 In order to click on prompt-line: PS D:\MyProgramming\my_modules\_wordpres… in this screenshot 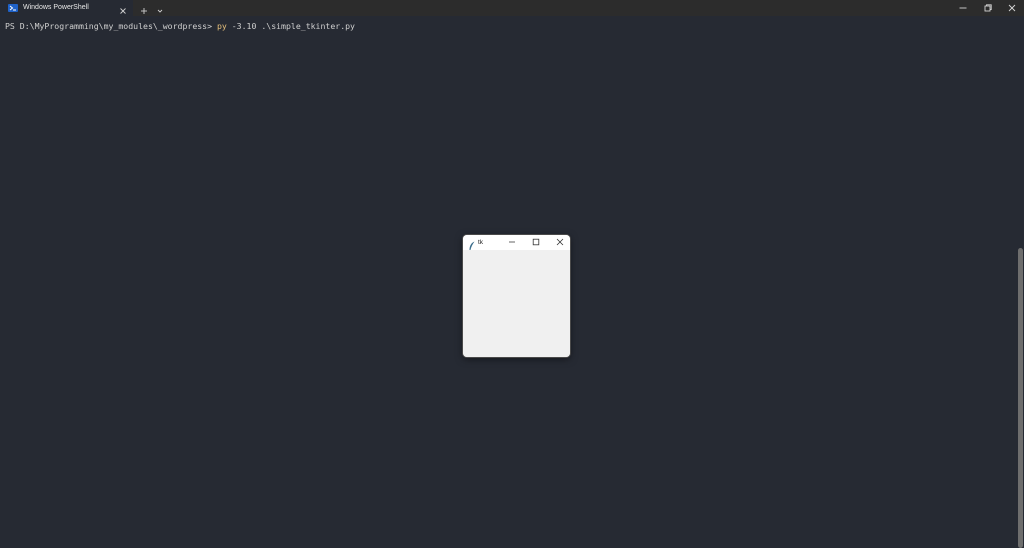, I will do `click(180, 26)`.